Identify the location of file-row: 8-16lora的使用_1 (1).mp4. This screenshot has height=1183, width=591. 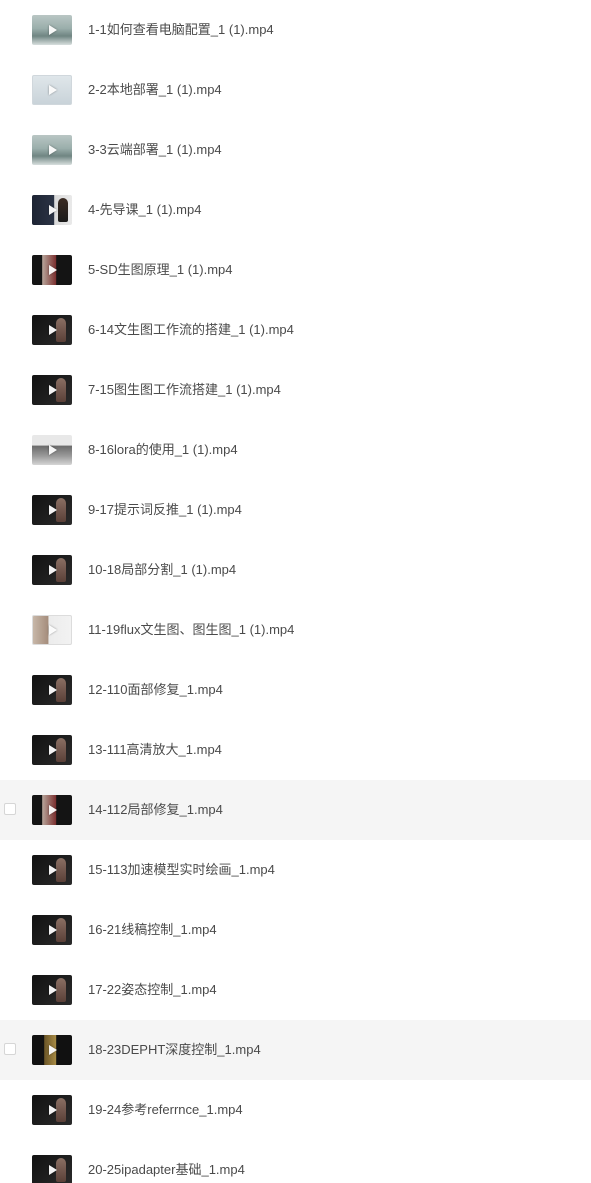
(295, 450).